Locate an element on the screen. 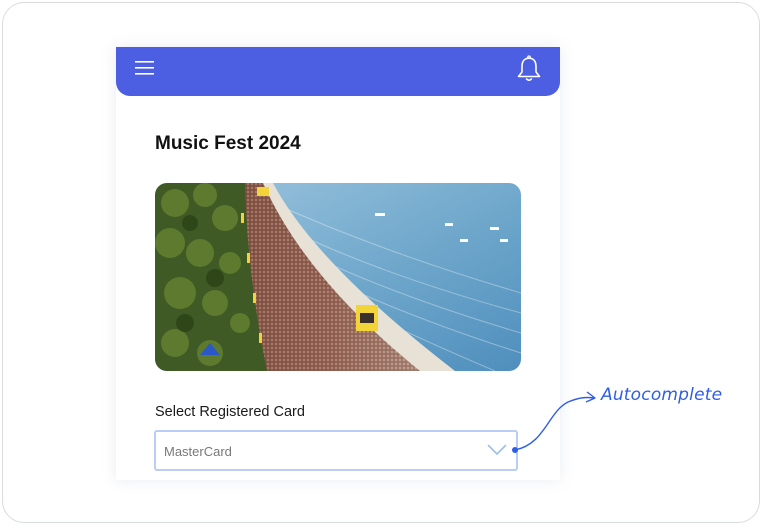 The height and width of the screenshot is (527, 764). bell-icon is located at coordinates (529, 69).